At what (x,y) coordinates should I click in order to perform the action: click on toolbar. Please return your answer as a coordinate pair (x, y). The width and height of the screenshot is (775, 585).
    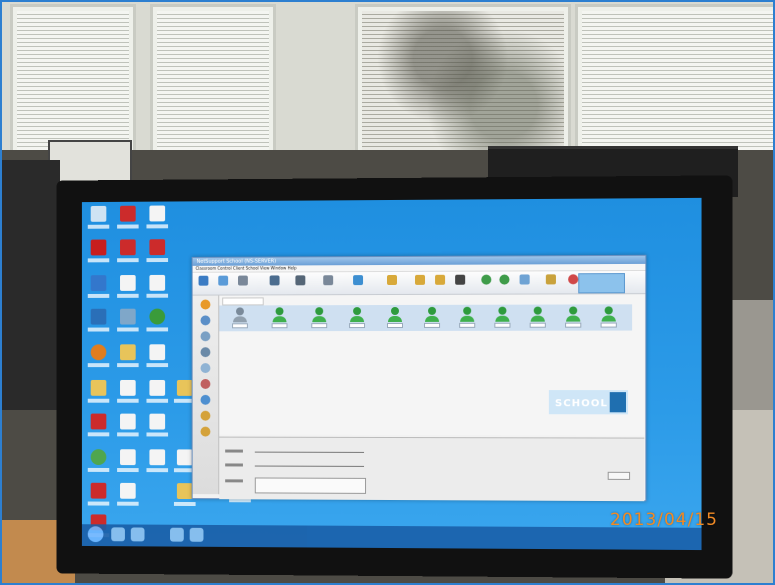
    Looking at the image, I should click on (419, 283).